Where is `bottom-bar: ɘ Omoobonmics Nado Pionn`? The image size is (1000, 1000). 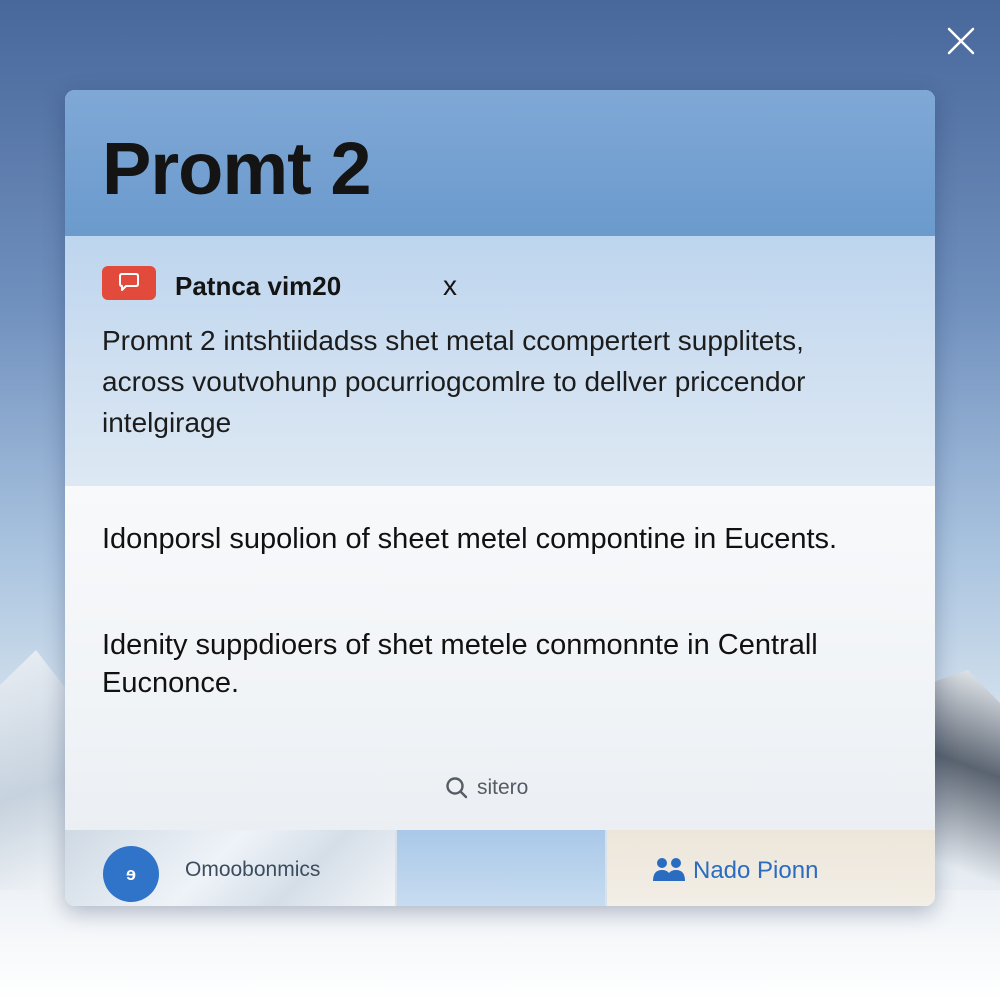
bottom-bar: ɘ Omoobonmics Nado Pionn is located at coordinates (500, 868).